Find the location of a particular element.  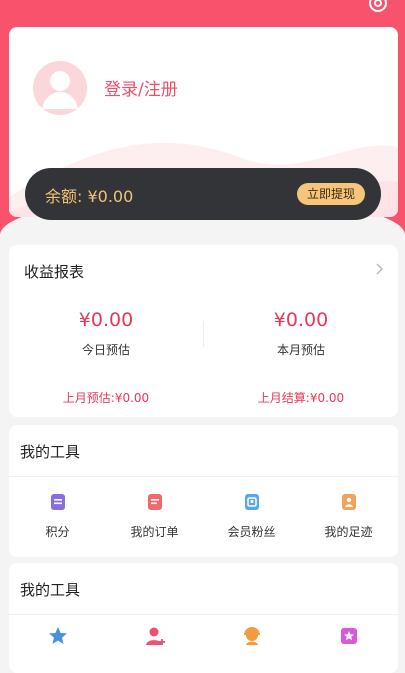

today-estimate: ¥0.00 今日预估 is located at coordinates (106, 333).